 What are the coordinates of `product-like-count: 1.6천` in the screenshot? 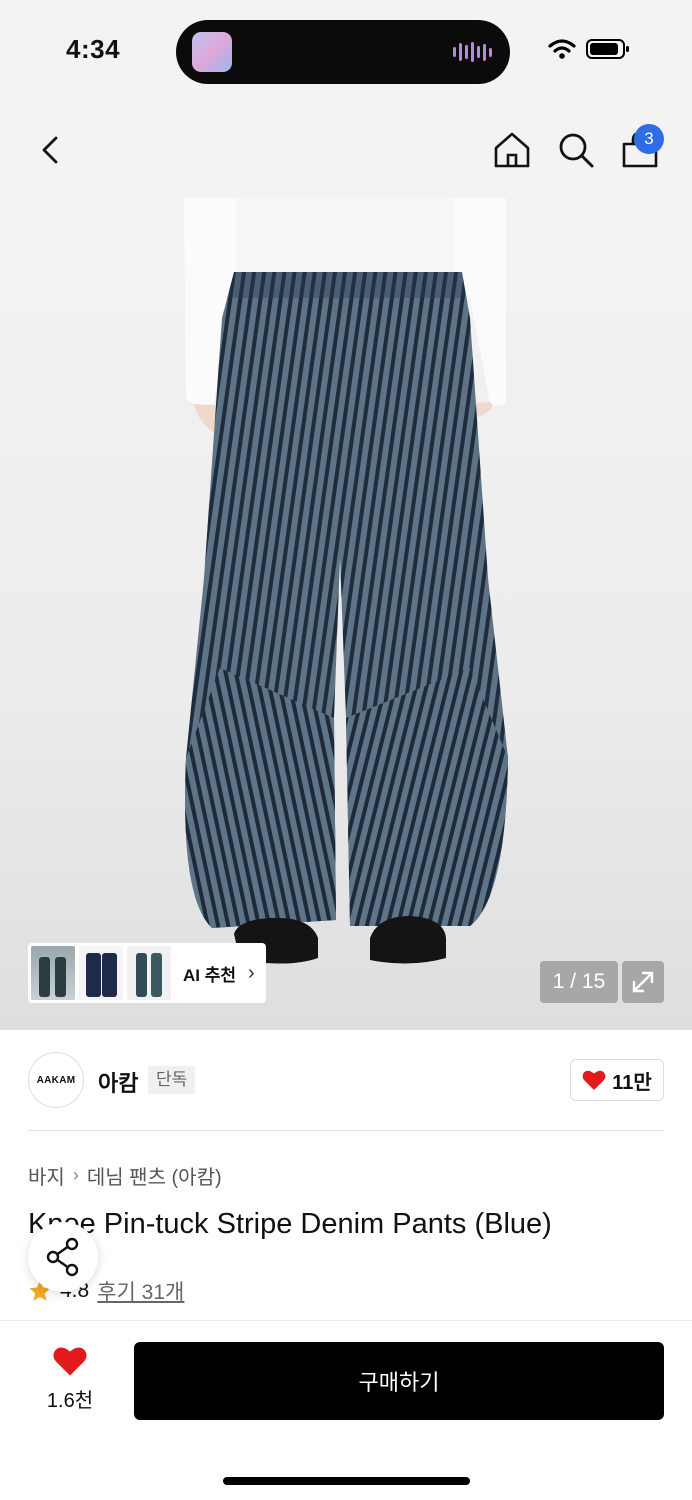 It's located at (70, 1401).